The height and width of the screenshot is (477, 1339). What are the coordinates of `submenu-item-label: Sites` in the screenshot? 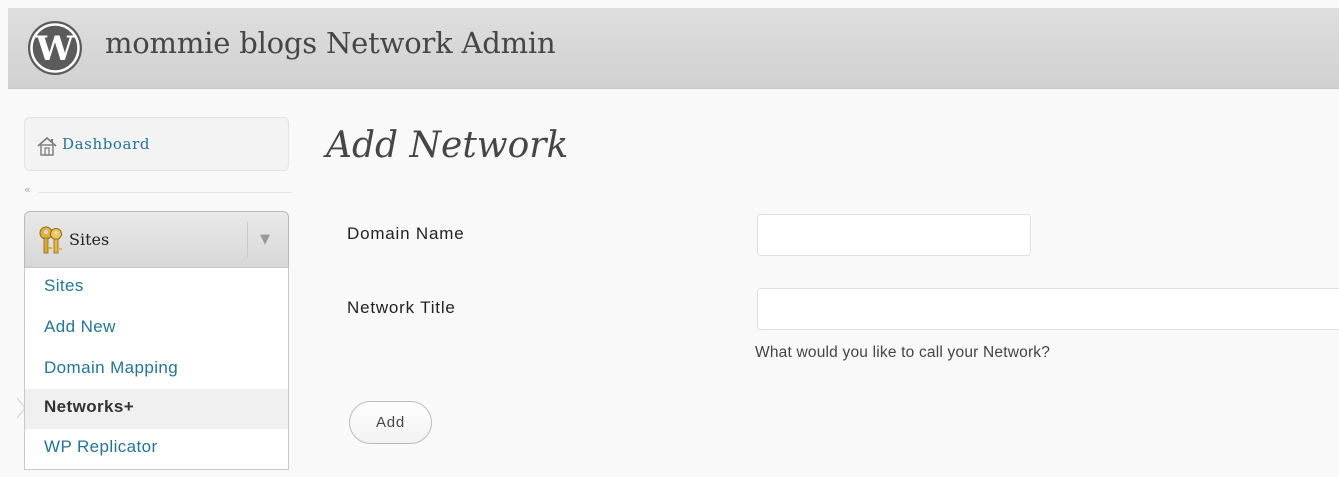 It's located at (64, 285).